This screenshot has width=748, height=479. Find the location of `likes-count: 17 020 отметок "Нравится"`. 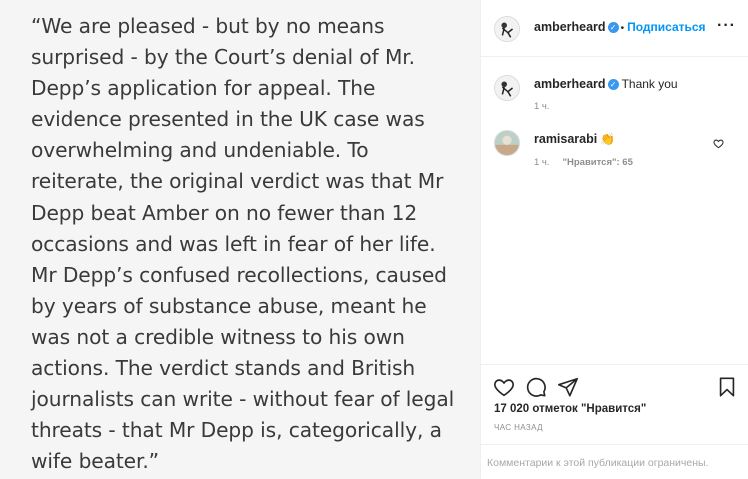

likes-count: 17 020 отметок "Нравится" is located at coordinates (570, 409).